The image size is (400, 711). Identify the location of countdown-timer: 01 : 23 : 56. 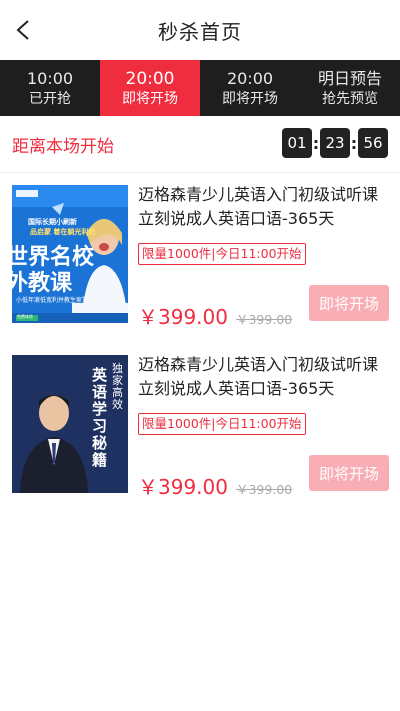
(335, 143).